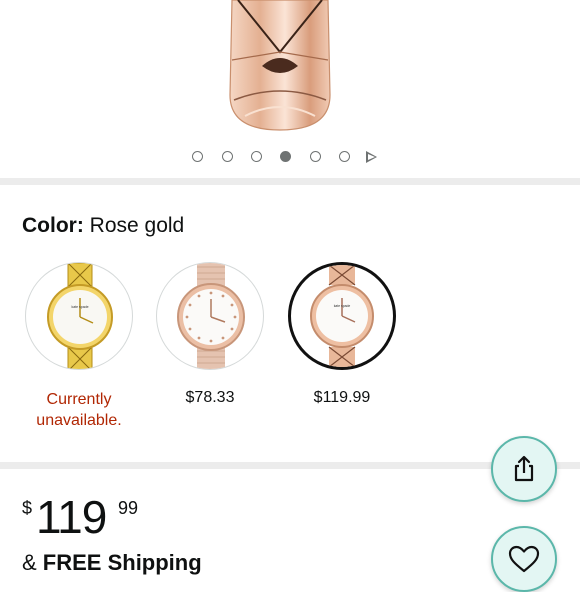 The height and width of the screenshot is (592, 580). What do you see at coordinates (128, 508) in the screenshot?
I see `price-fraction: 99` at bounding box center [128, 508].